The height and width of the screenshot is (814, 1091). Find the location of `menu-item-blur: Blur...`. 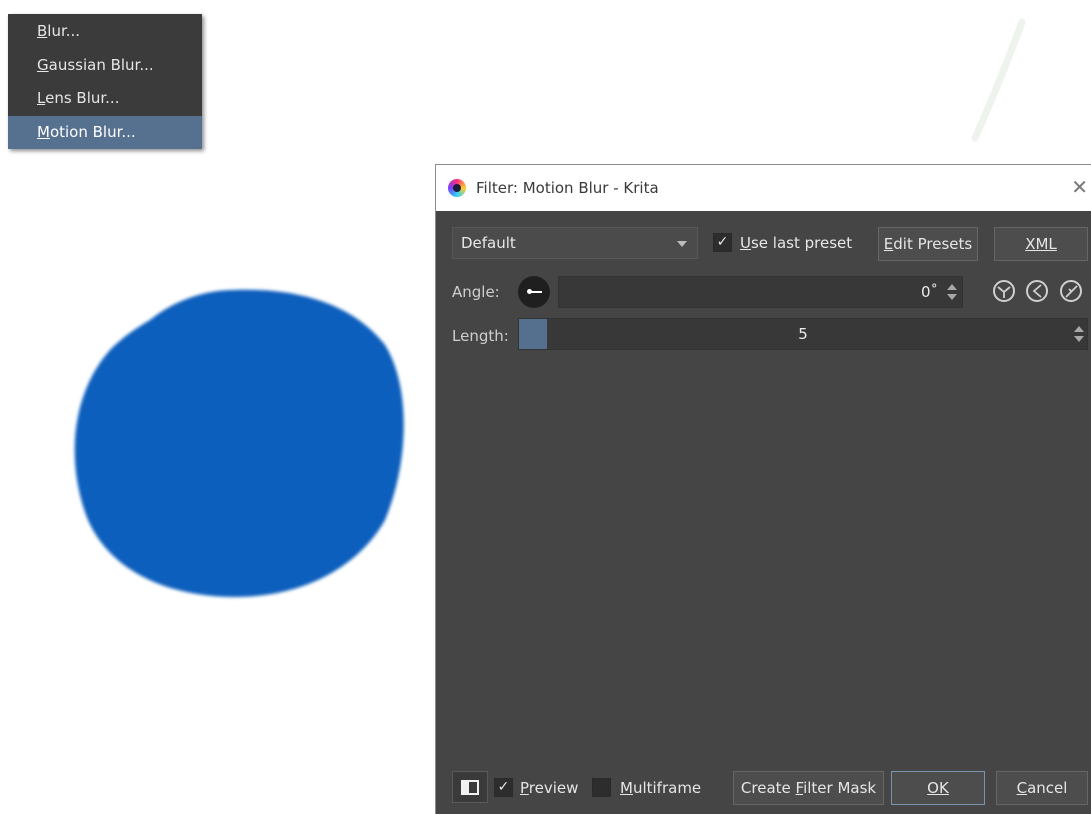

menu-item-blur: Blur... is located at coordinates (105, 32).